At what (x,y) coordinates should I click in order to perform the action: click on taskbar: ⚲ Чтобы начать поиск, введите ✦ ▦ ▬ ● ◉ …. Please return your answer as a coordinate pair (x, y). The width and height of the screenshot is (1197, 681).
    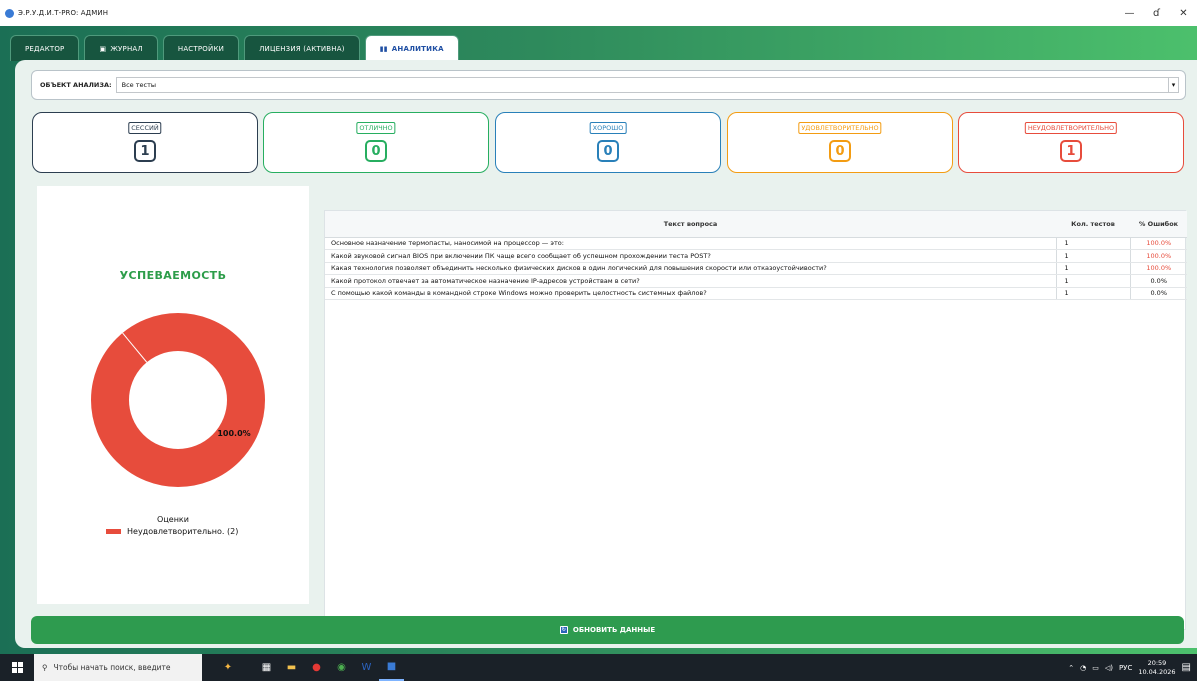
    Looking at the image, I should click on (598, 667).